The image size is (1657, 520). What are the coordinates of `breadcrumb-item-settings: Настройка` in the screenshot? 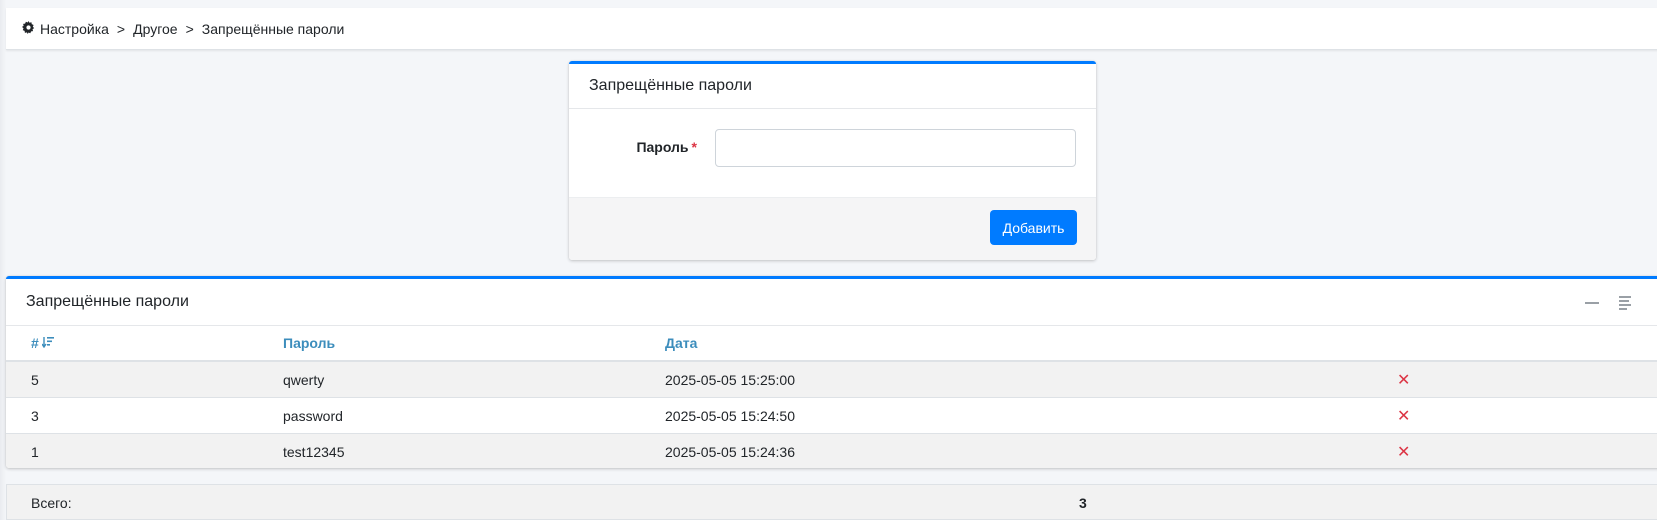 It's located at (74, 29).